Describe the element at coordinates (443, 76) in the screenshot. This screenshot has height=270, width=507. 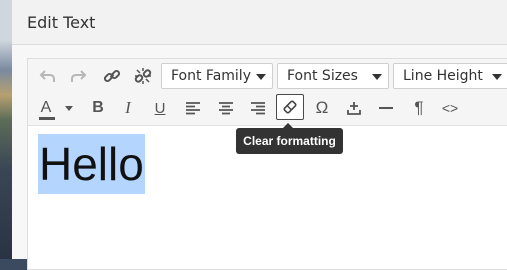
I see `line-height-label: Line Height` at that location.